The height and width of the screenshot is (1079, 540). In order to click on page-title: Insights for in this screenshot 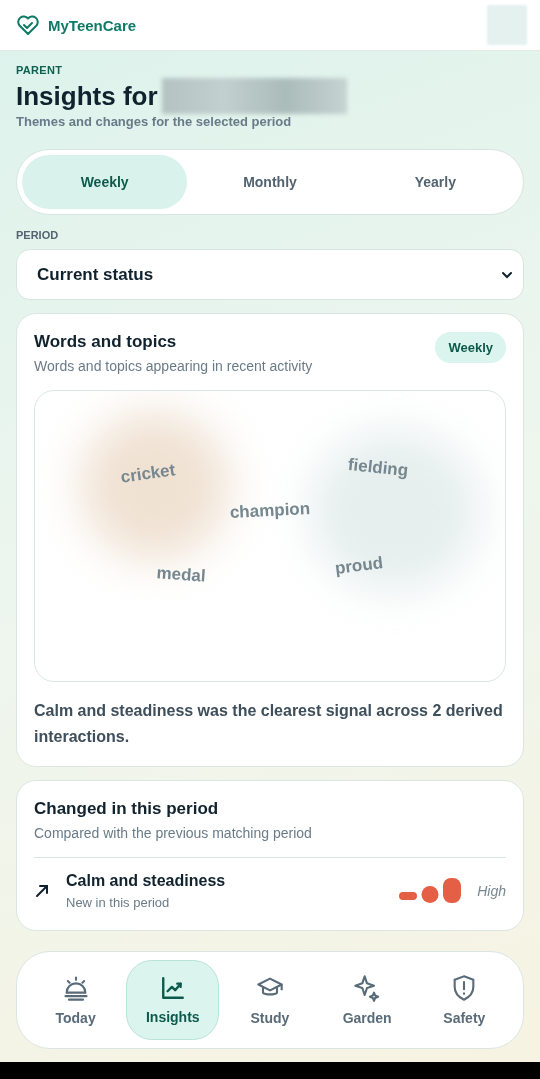, I will do `click(87, 96)`.